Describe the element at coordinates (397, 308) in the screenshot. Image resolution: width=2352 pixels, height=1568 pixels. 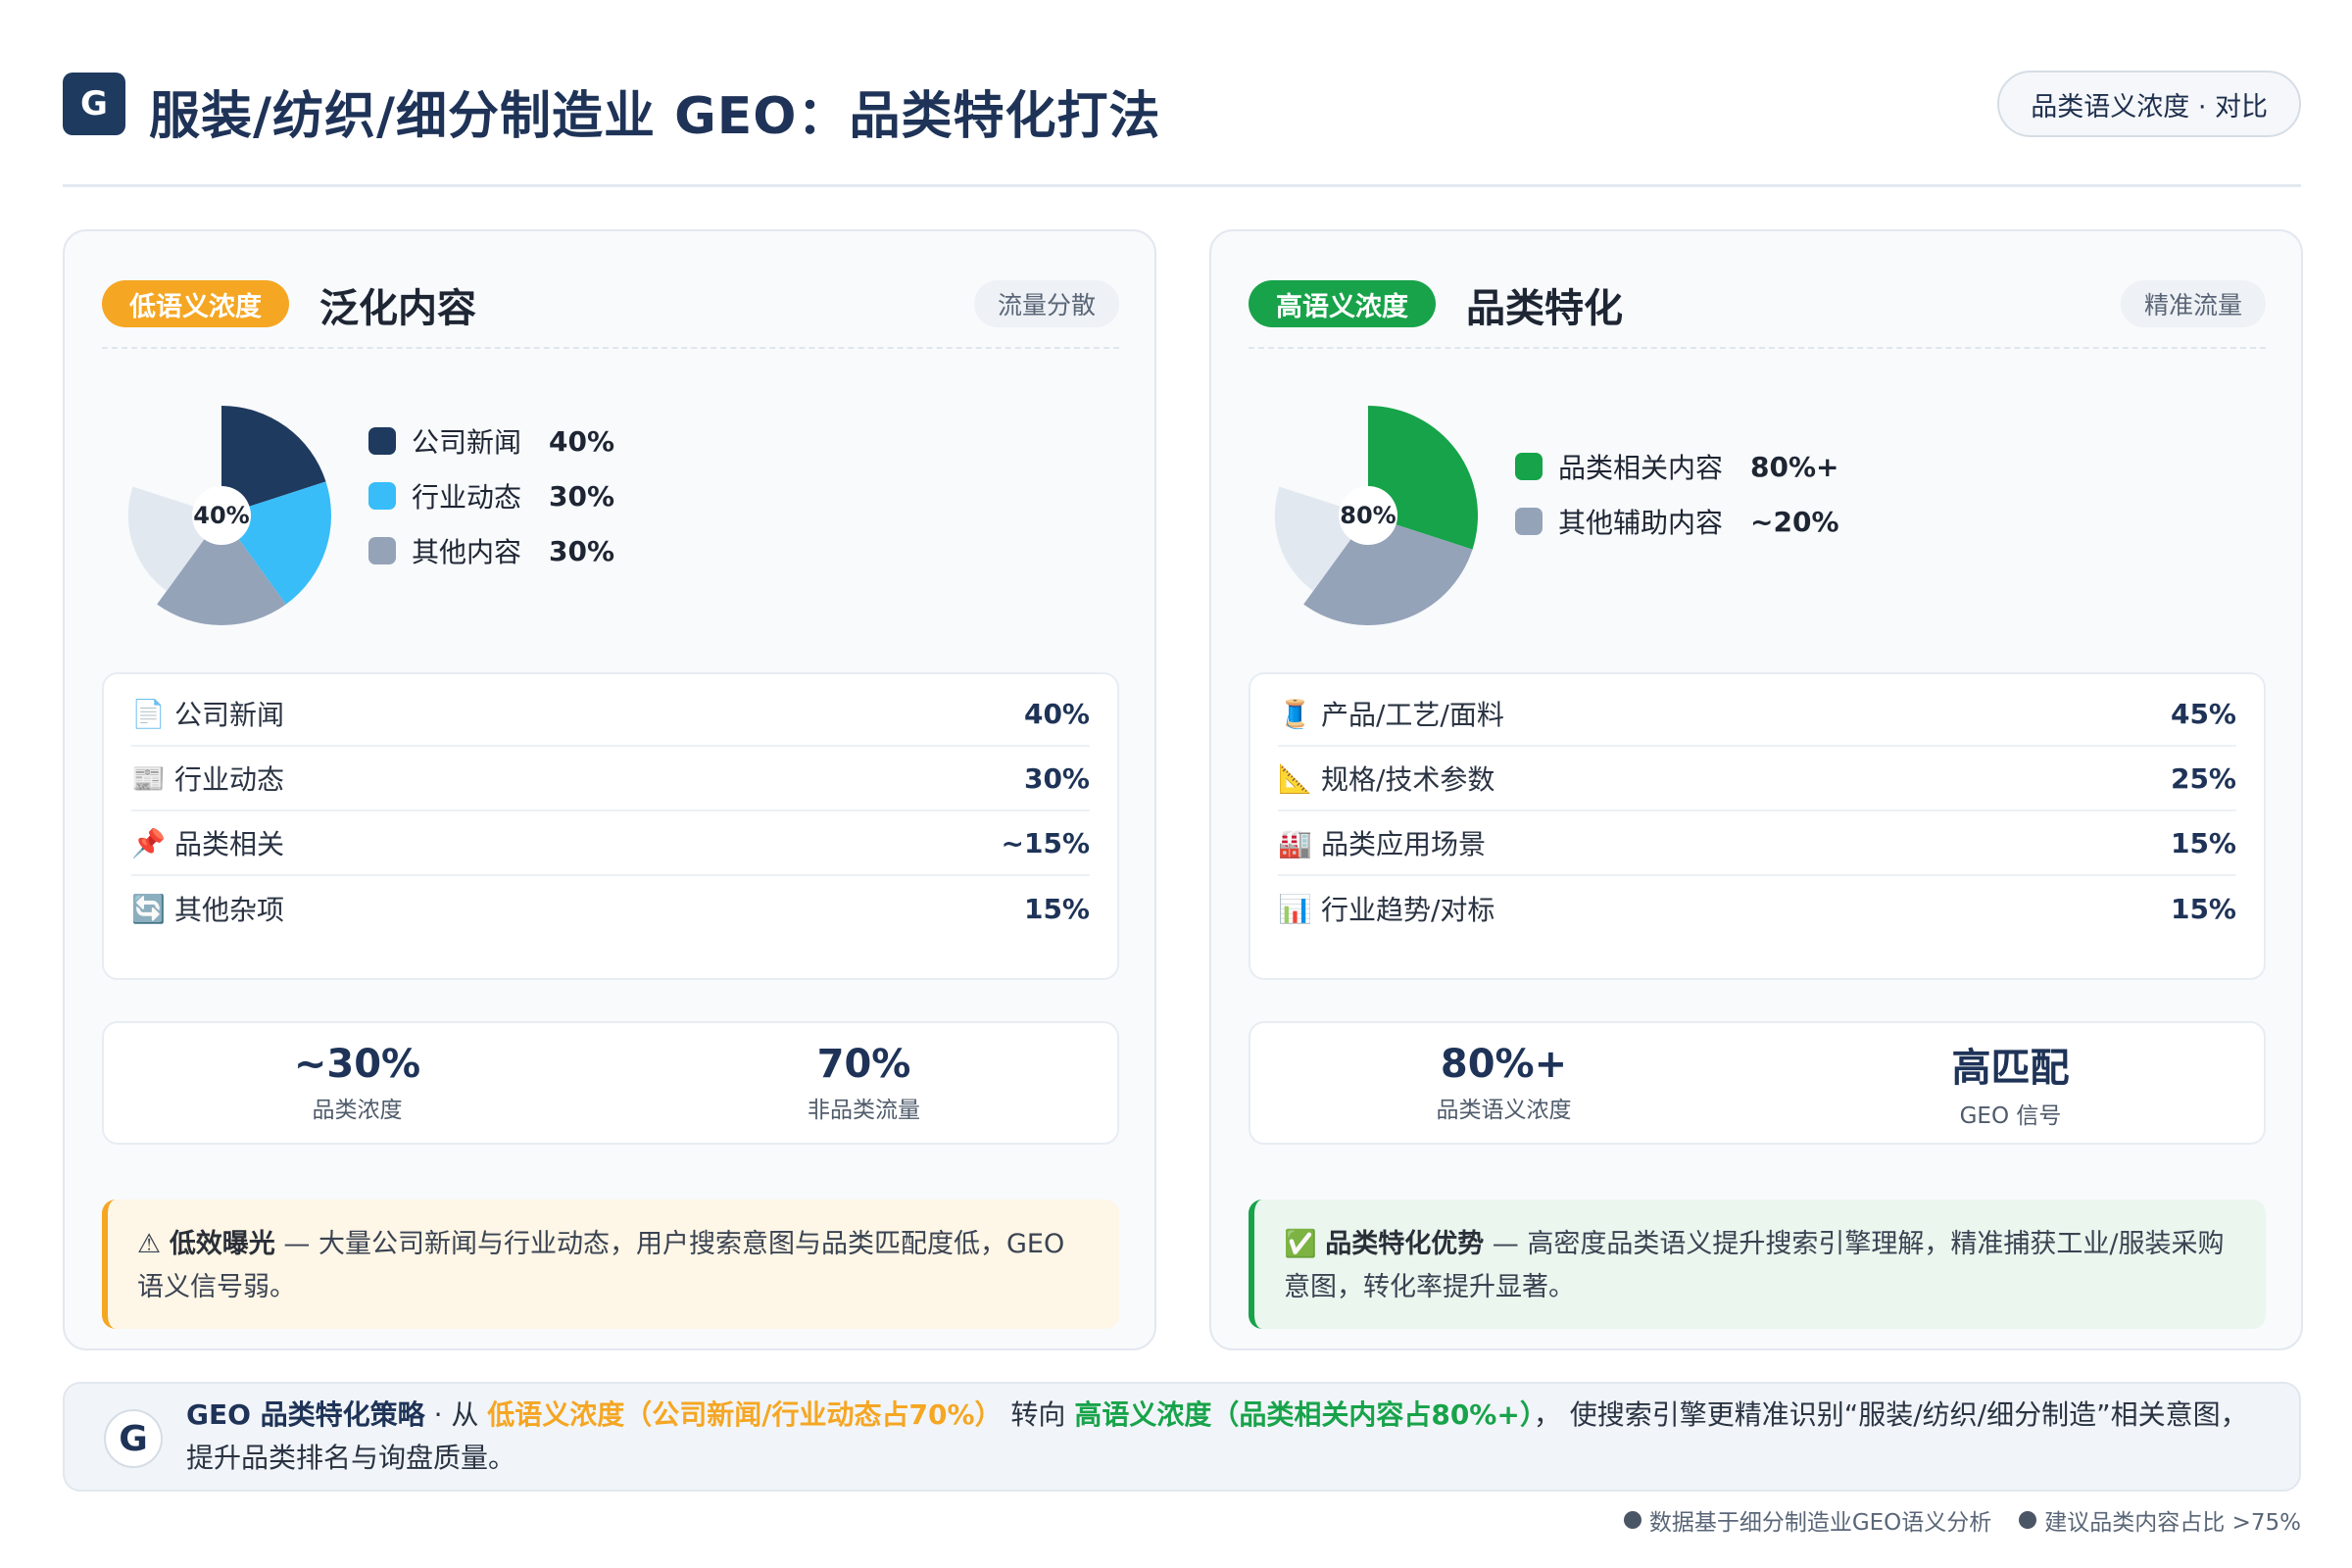
I see `card-title: 泛化内容` at that location.